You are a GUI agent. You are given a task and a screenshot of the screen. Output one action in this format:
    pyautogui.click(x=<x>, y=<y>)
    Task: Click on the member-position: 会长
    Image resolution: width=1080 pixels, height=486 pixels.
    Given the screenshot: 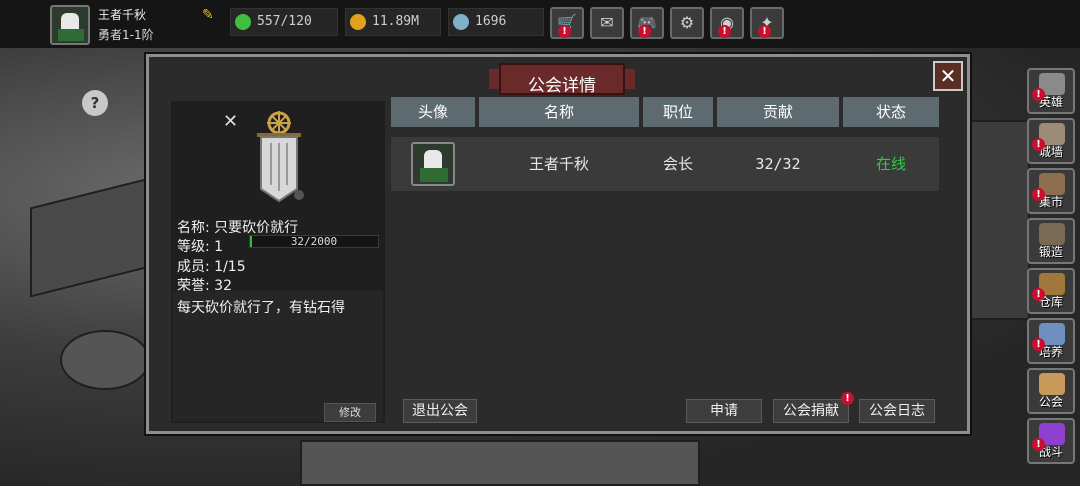 What is the action you would take?
    pyautogui.click(x=677, y=164)
    